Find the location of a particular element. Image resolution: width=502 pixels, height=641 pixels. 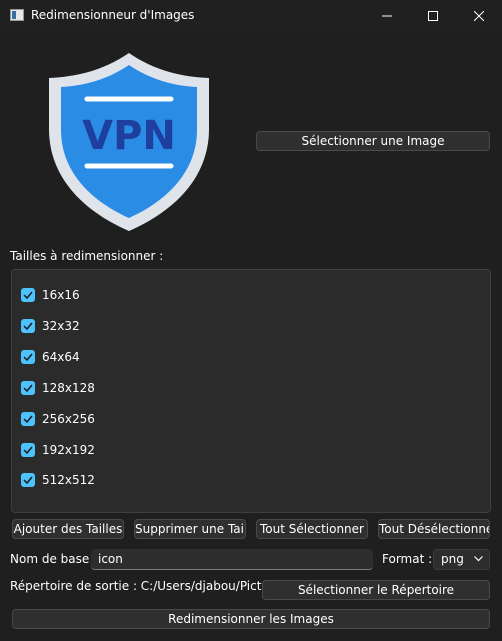

size-label: 128x128 is located at coordinates (68, 388).